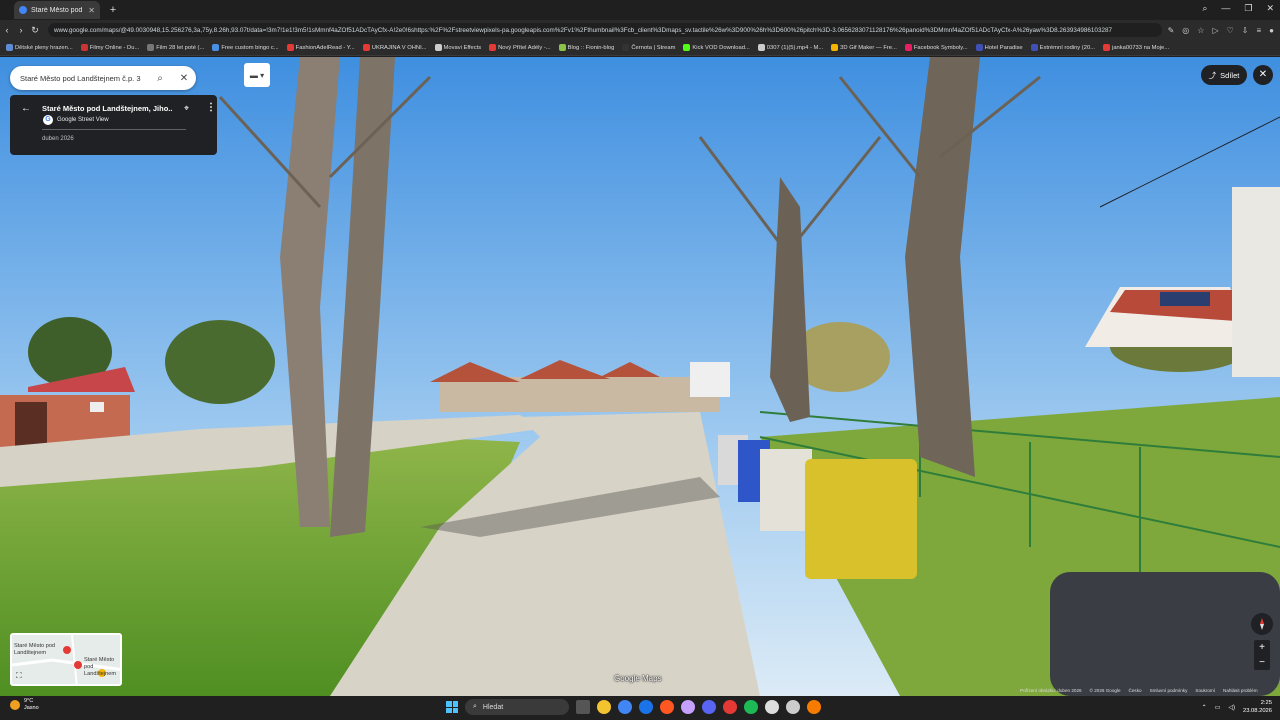 Image resolution: width=1280 pixels, height=720 pixels. What do you see at coordinates (1262, 662) in the screenshot?
I see `zoom-out-button: −` at bounding box center [1262, 662].